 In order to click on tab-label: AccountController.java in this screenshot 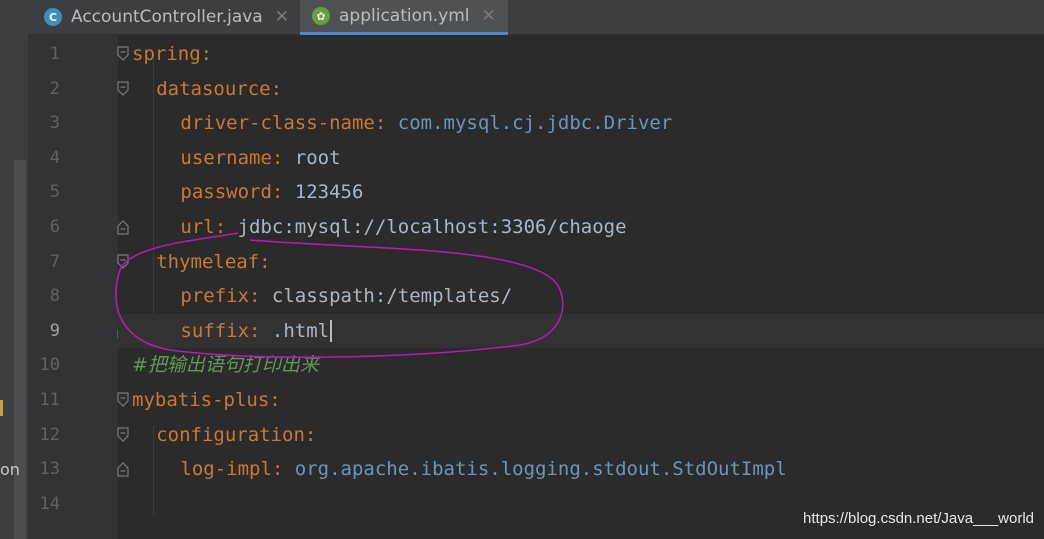, I will do `click(167, 17)`.